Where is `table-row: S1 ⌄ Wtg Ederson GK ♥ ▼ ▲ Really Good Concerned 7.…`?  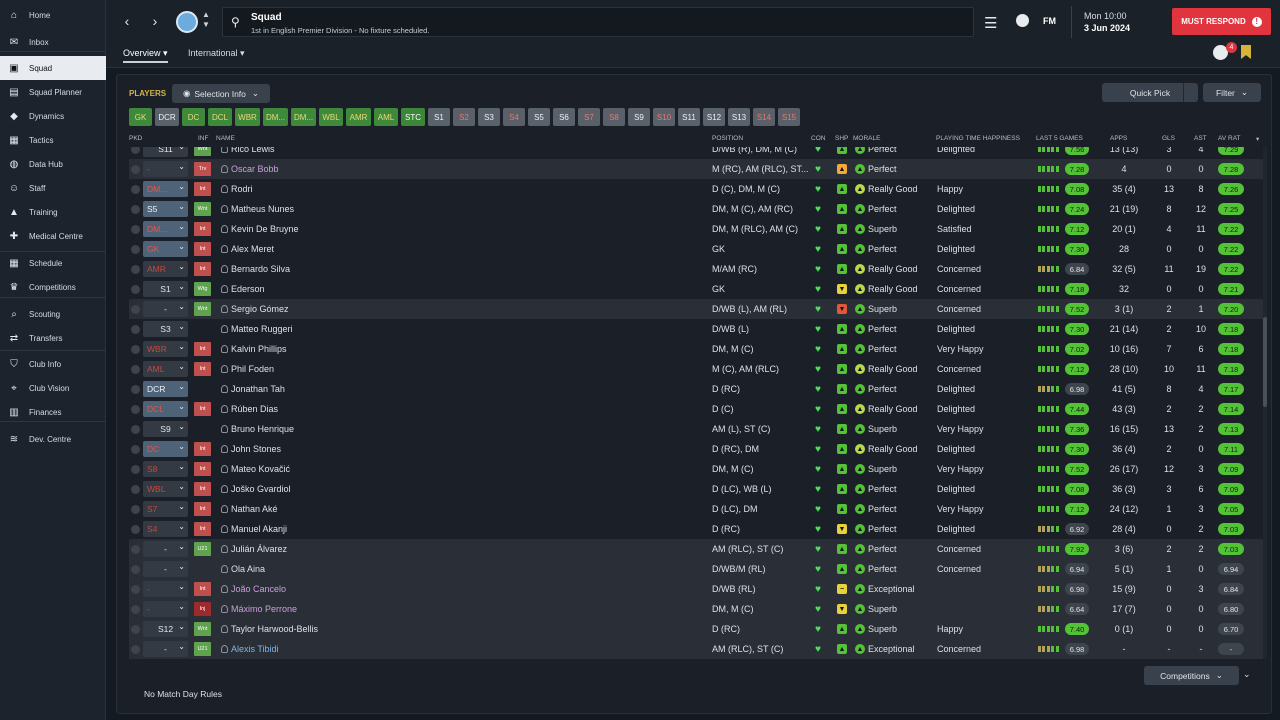 table-row: S1 ⌄ Wtg Ederson GK ♥ ▼ ▲ Really Good Concerned 7.… is located at coordinates (697, 289).